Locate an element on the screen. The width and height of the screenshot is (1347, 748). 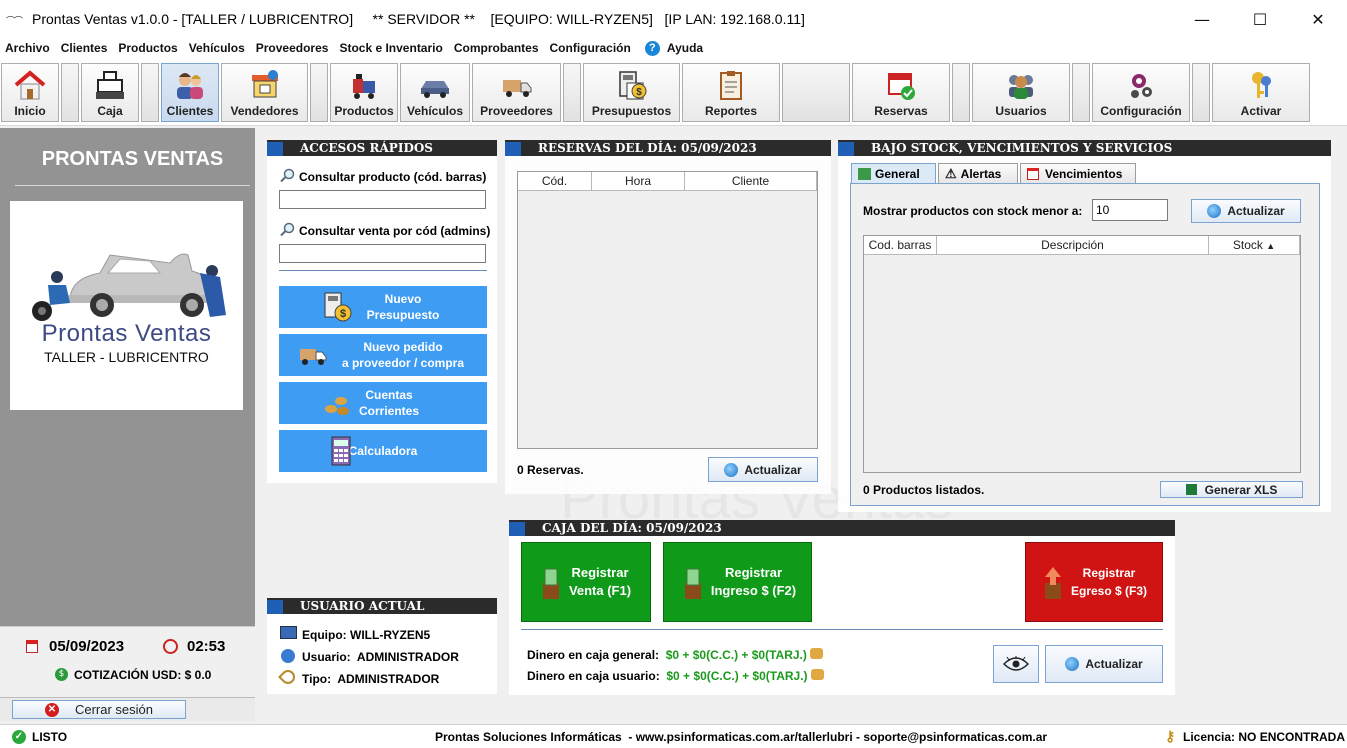
money-withdraw-icon is located at coordinates (1053, 583).